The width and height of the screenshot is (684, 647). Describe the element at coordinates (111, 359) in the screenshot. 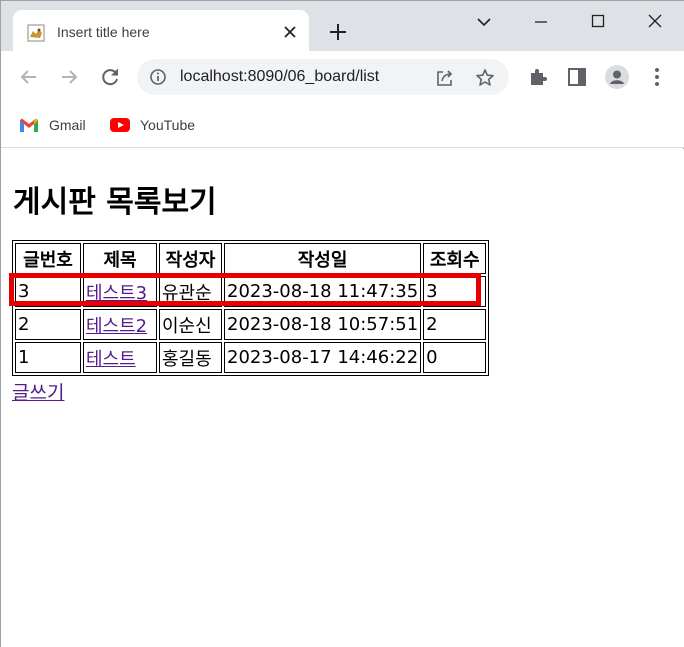

I see `post-link: 테스트` at that location.